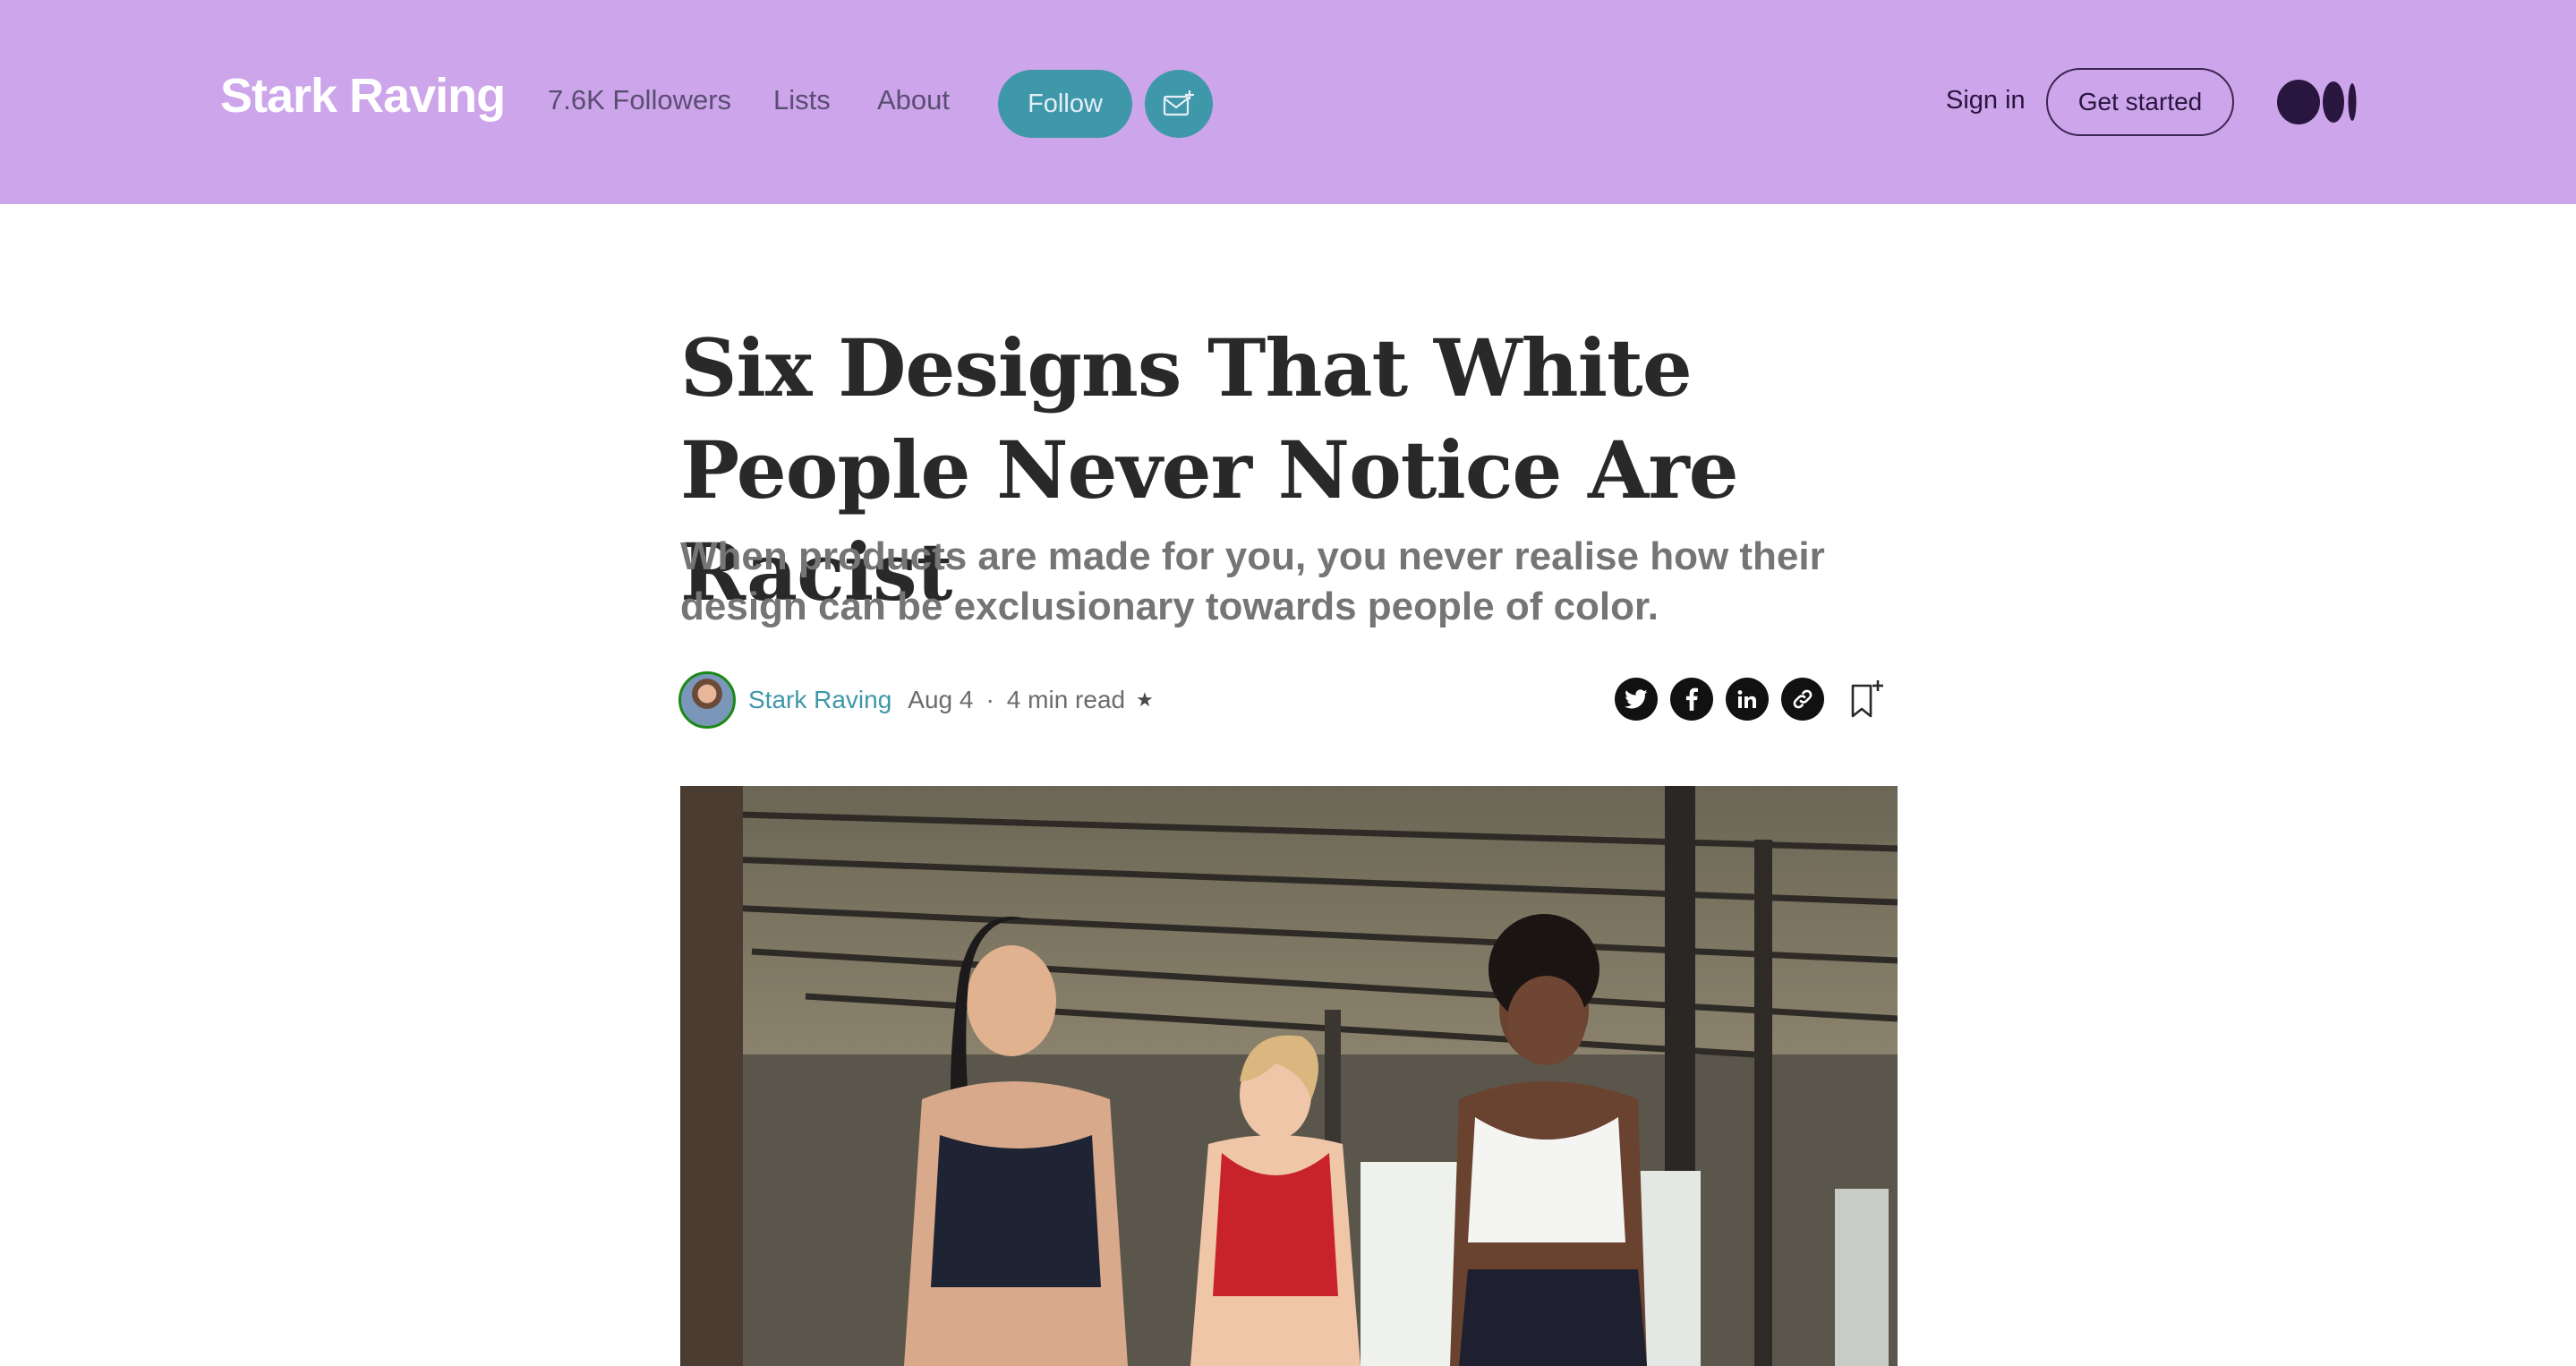 The image size is (2576, 1366). I want to click on followers-link: 7.6K Followers, so click(639, 100).